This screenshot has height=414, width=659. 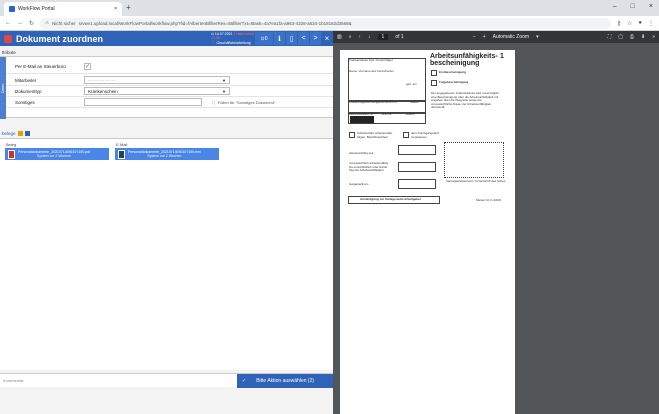 What do you see at coordinates (489, 200) in the screenshot?
I see `muster-label: Muster 1b (1.2016)` at bounding box center [489, 200].